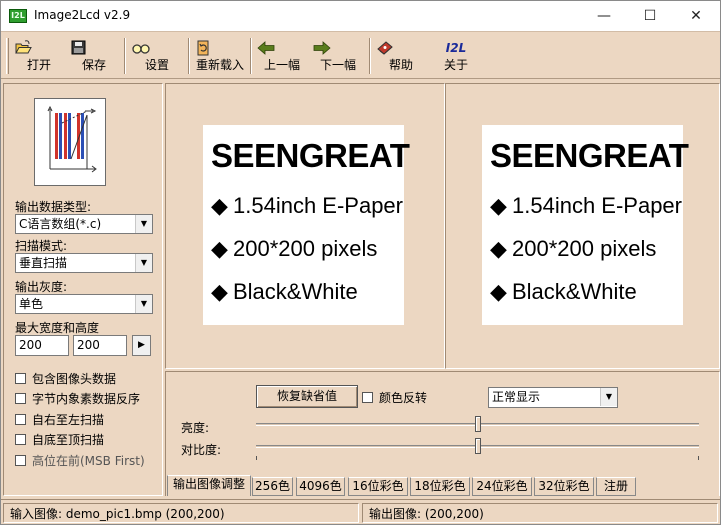 This screenshot has height=525, width=721. What do you see at coordinates (78, 47) in the screenshot?
I see `floppy-disk-icon` at bounding box center [78, 47].